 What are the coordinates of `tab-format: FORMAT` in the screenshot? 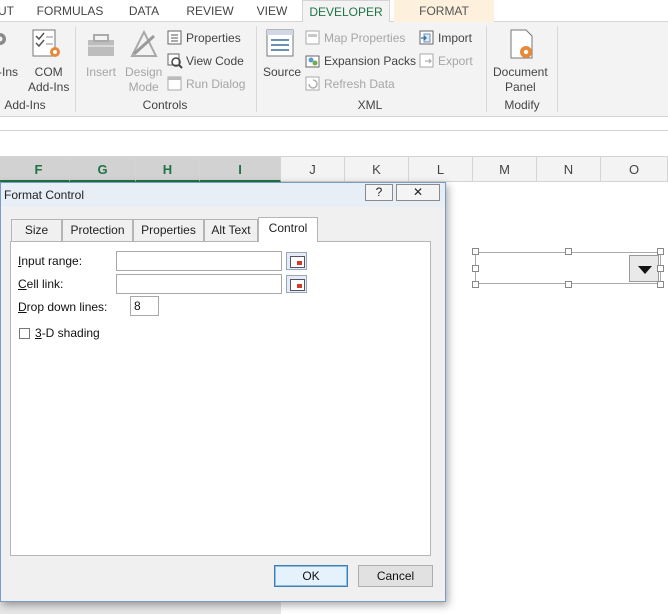 It's located at (444, 11).